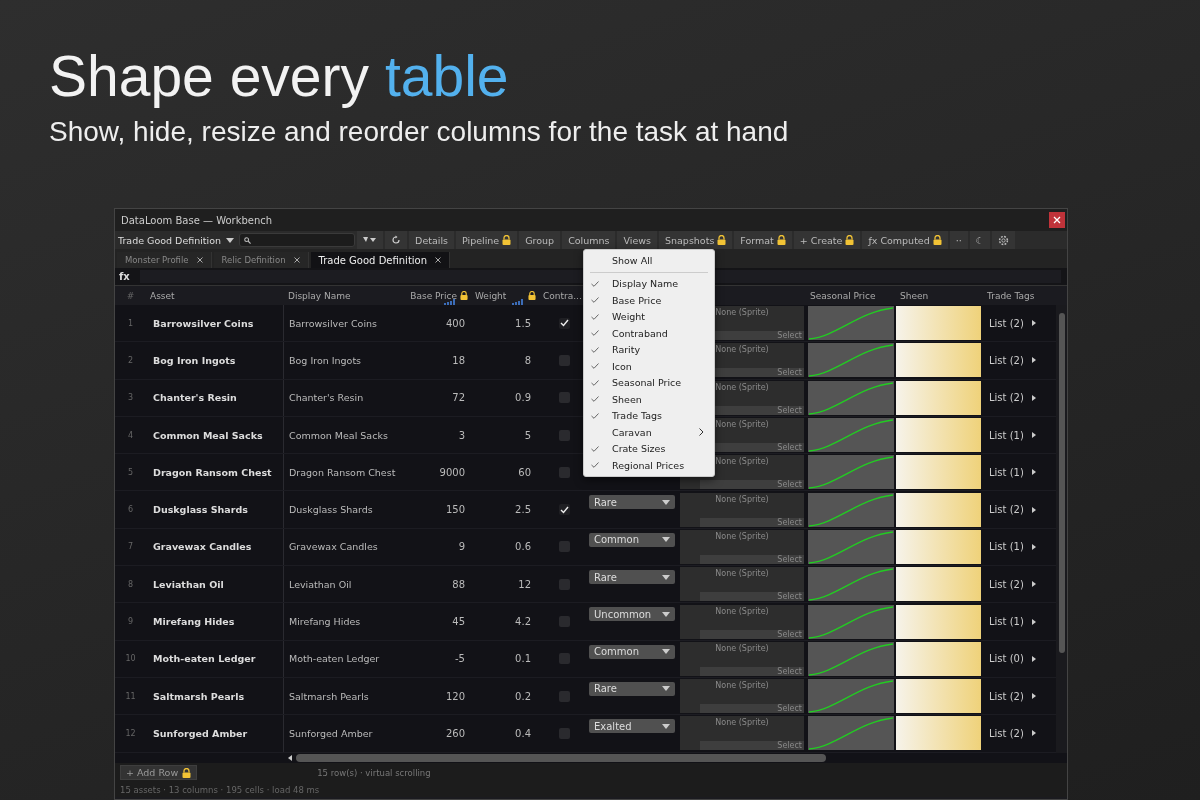  Describe the element at coordinates (649, 300) in the screenshot. I see `menu-item: Base Price` at that location.